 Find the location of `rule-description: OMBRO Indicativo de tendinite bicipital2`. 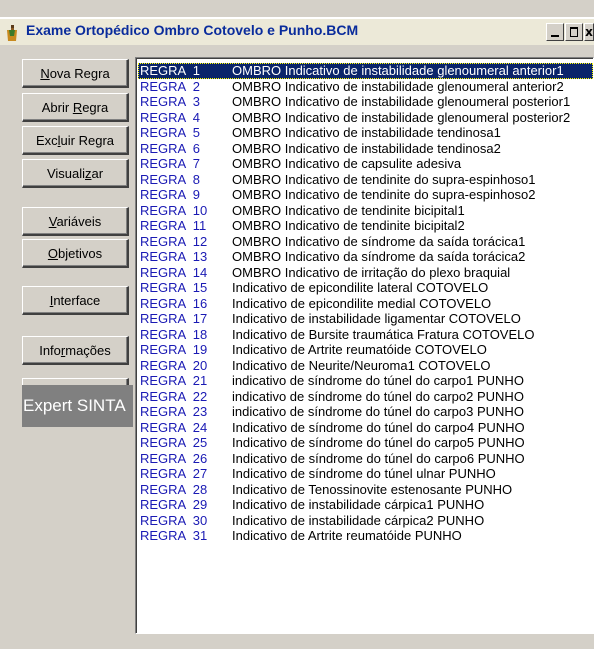

rule-description: OMBRO Indicativo de tendinite bicipital2 is located at coordinates (348, 225).